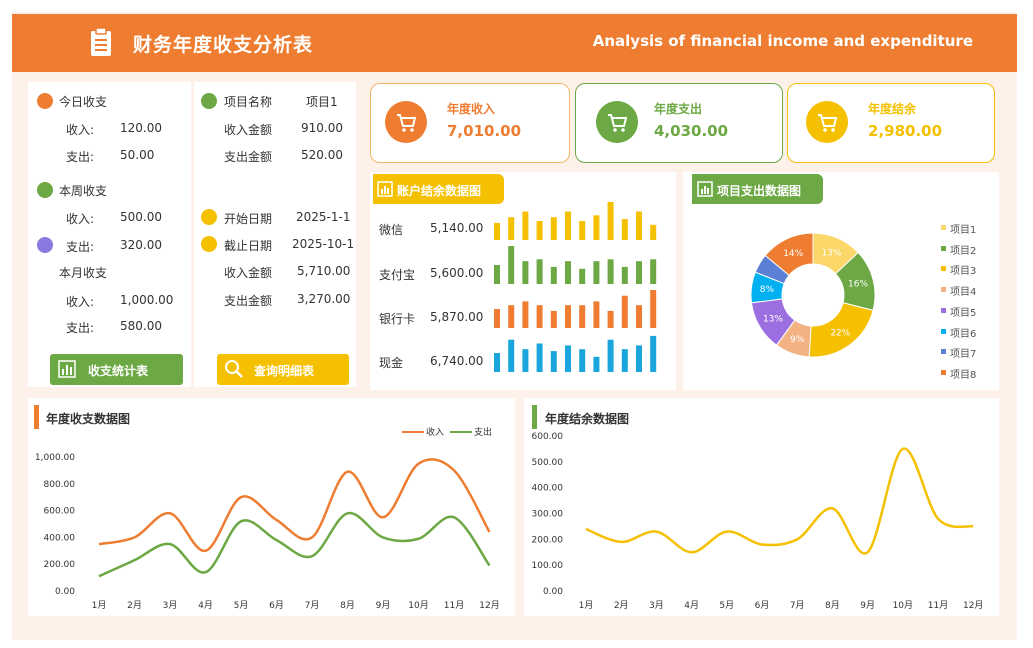 The image size is (1033, 648). Describe the element at coordinates (767, 290) in the screenshot. I see `donut-label: 8%` at that location.